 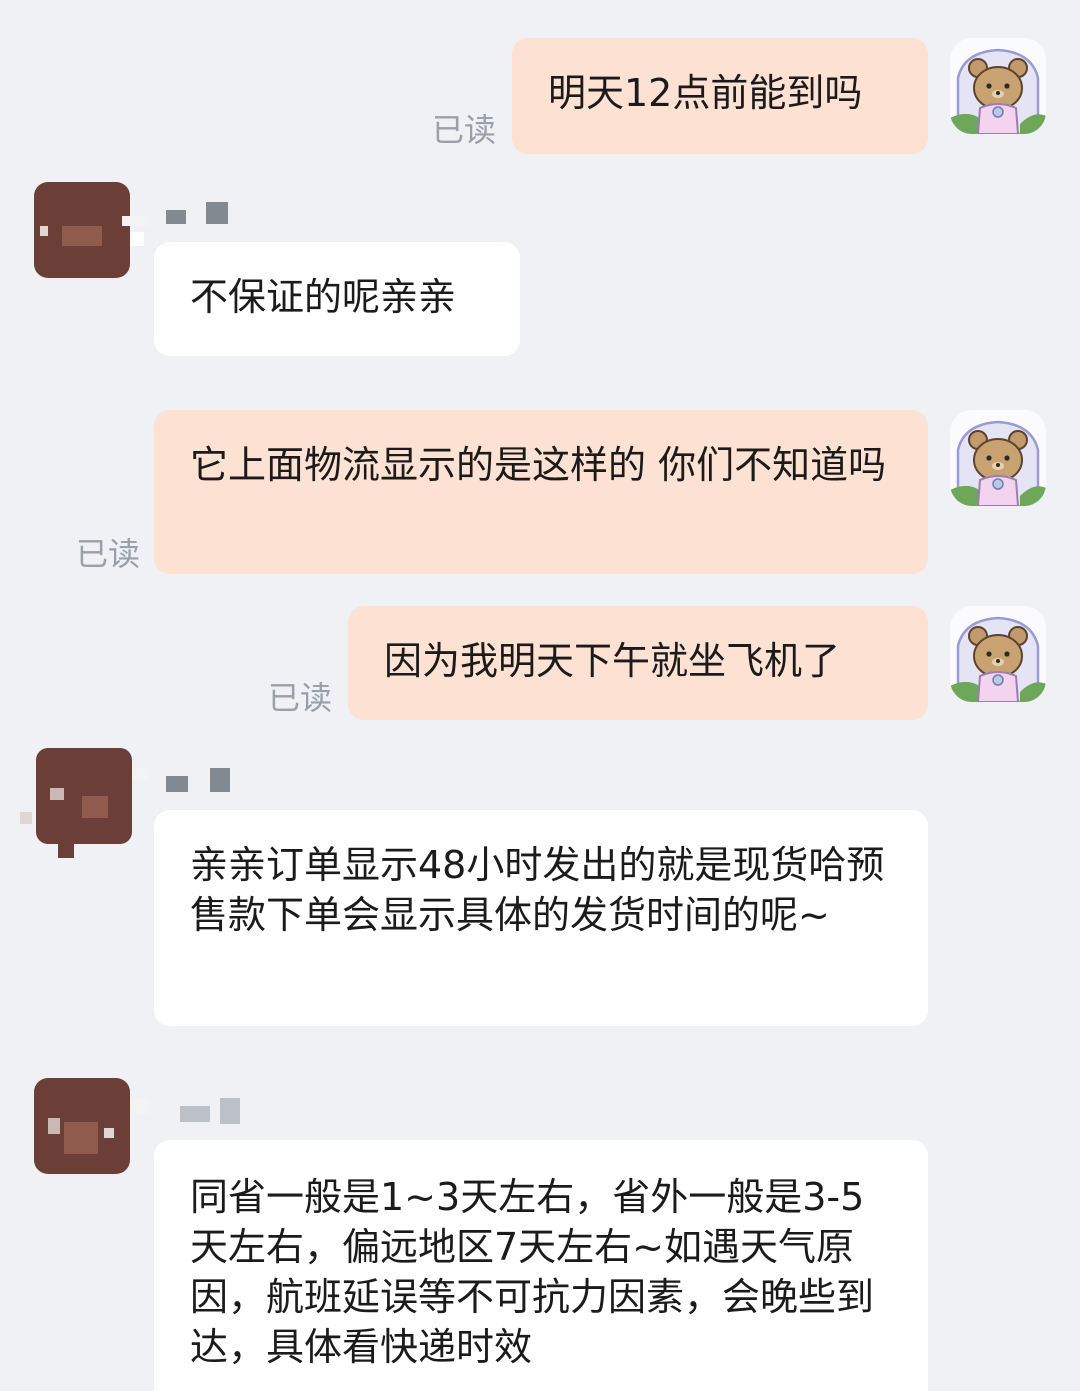 I want to click on message-text: 不保证的呢亲亲, so click(x=323, y=297).